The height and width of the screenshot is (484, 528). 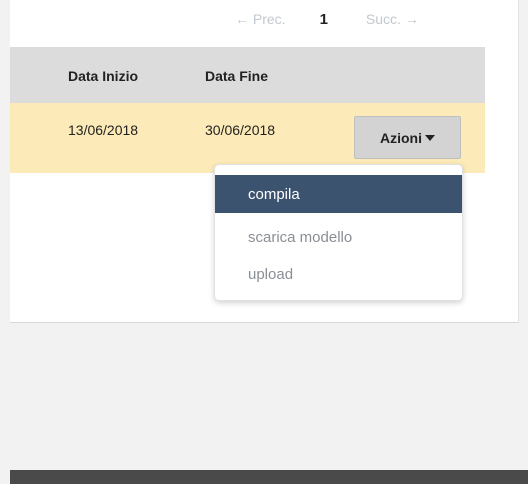 I want to click on column-header-start-date: Data Inizio, so click(x=103, y=76).